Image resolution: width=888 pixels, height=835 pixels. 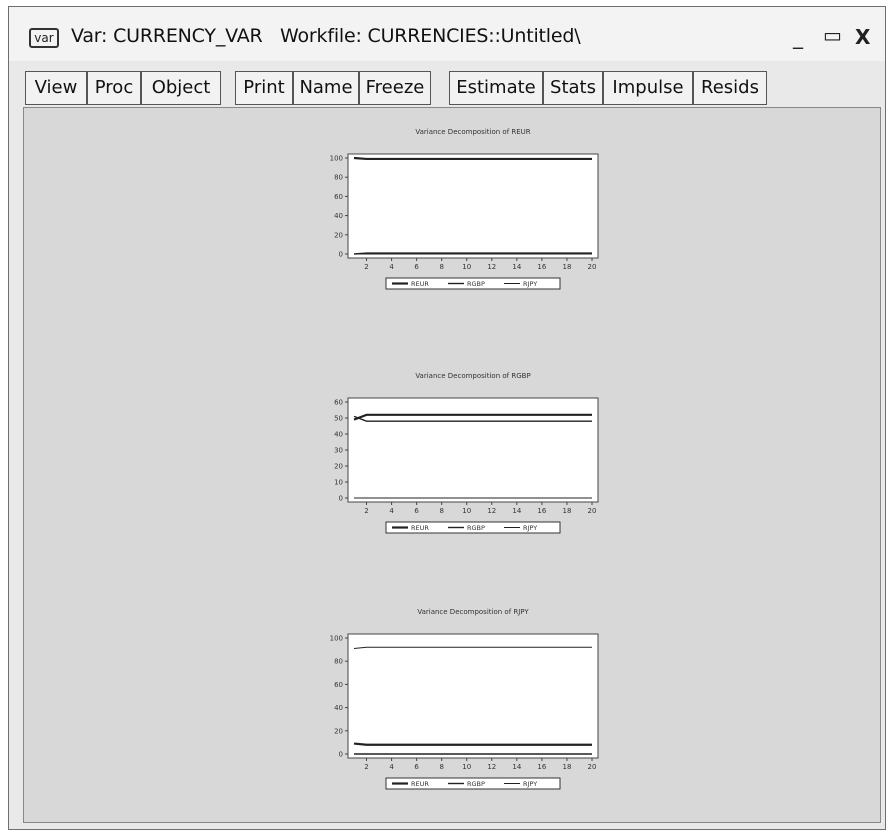 I want to click on minimize-button: _, so click(x=798, y=37).